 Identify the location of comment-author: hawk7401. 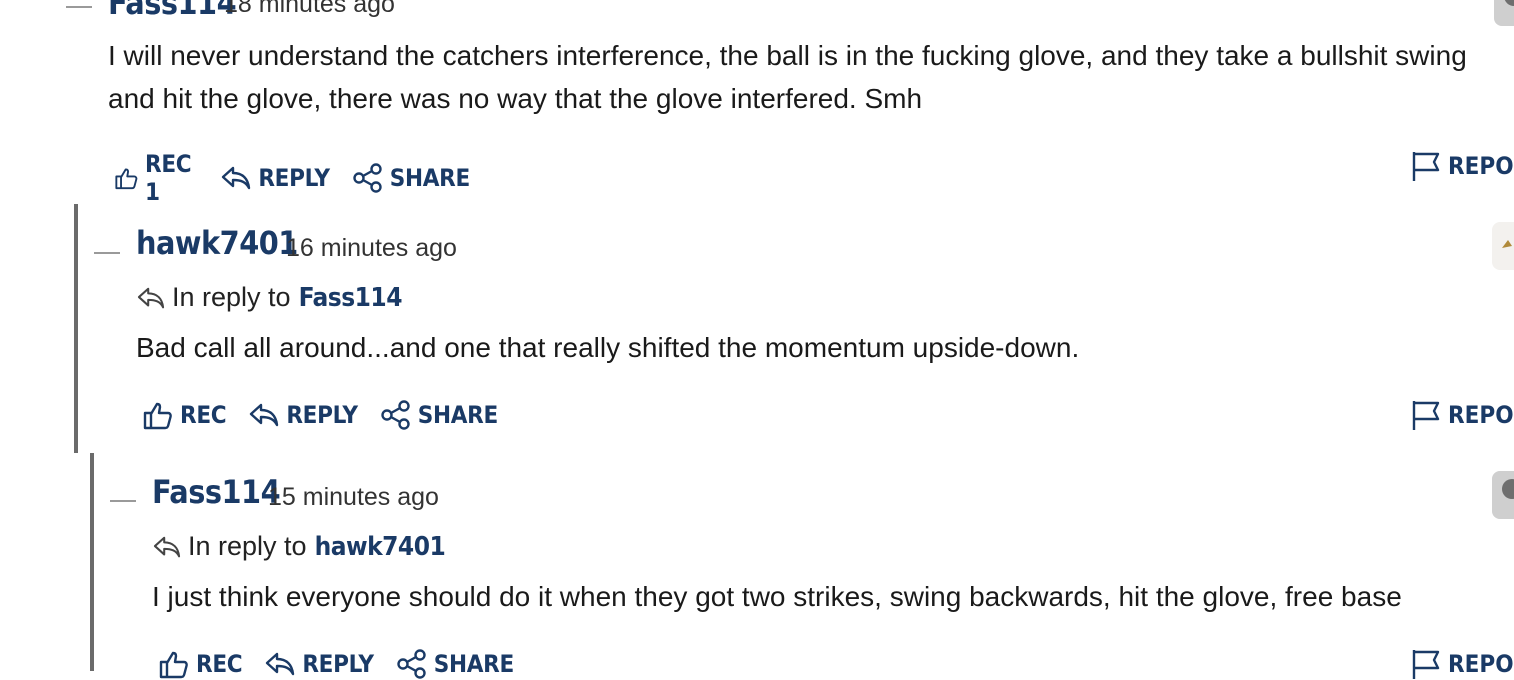
(217, 243).